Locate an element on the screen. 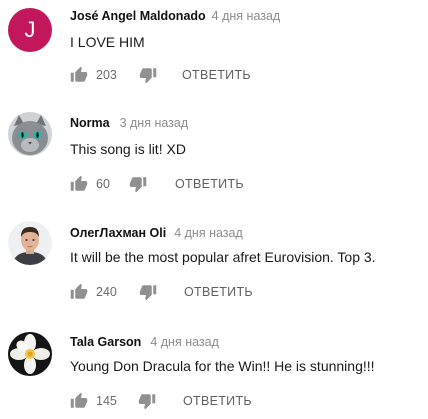 The image size is (428, 419). like-count: 145 is located at coordinates (106, 401).